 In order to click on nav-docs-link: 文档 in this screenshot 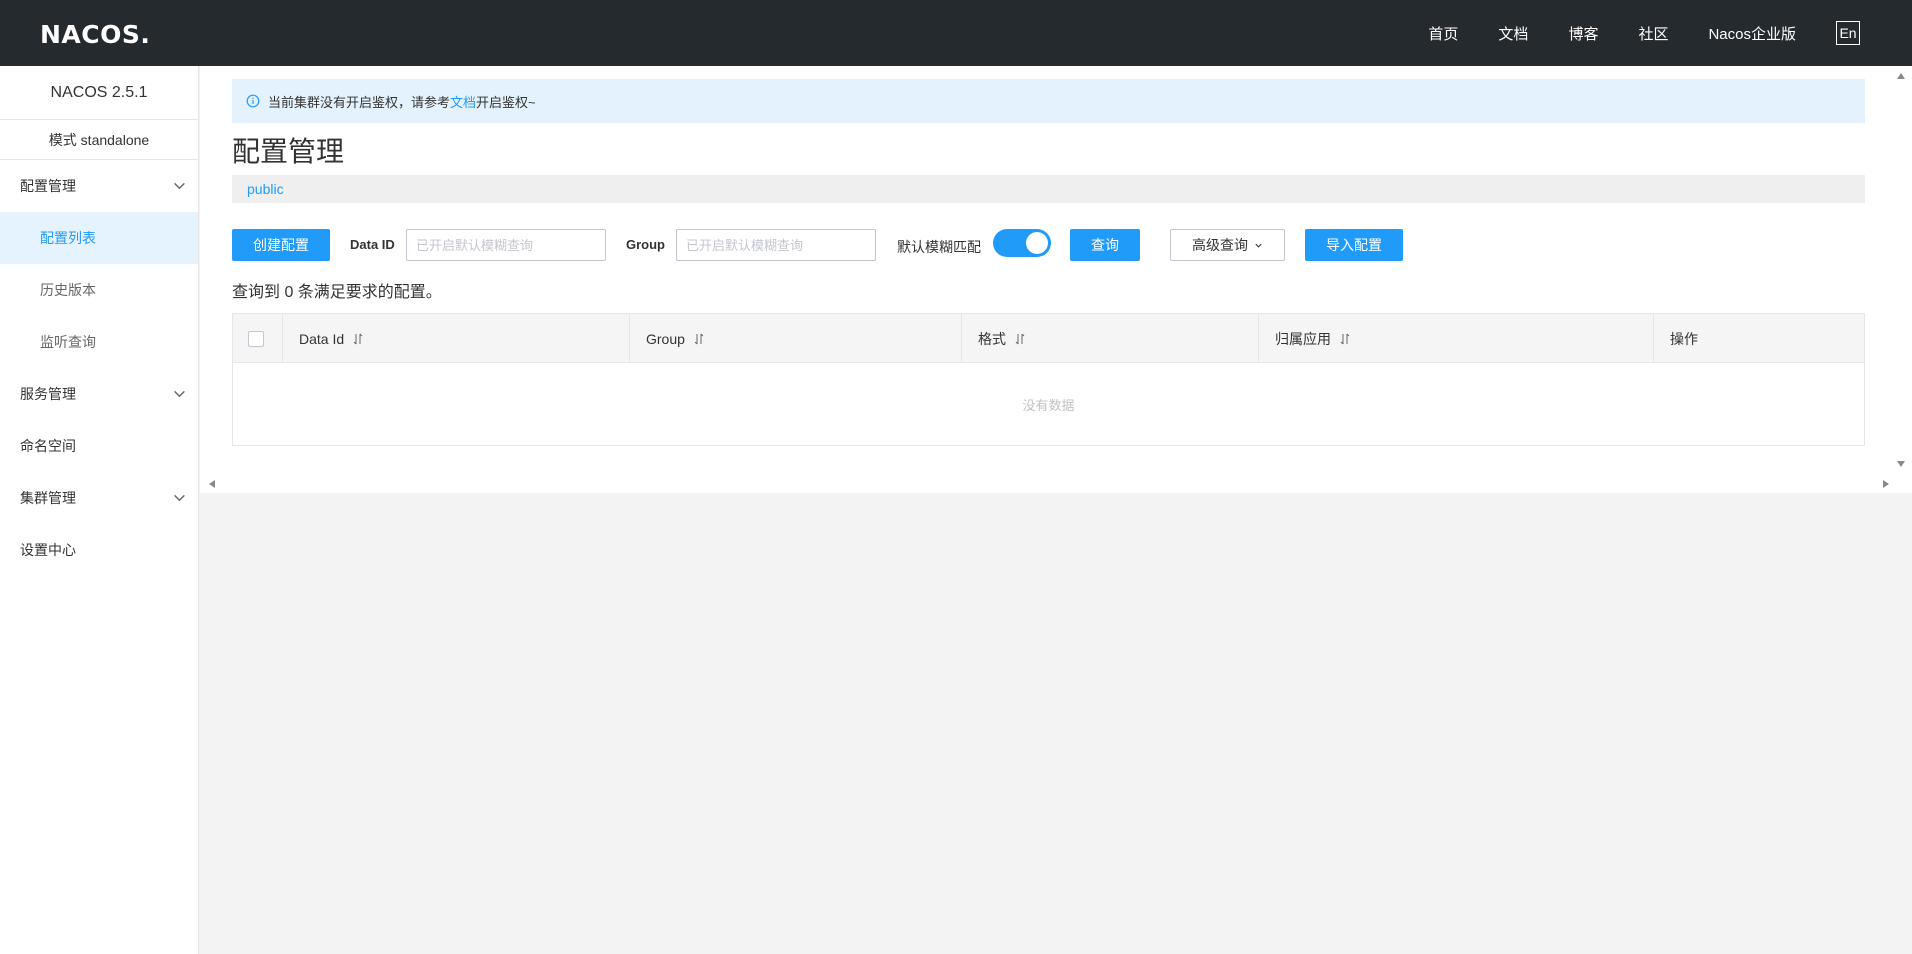, I will do `click(1513, 33)`.